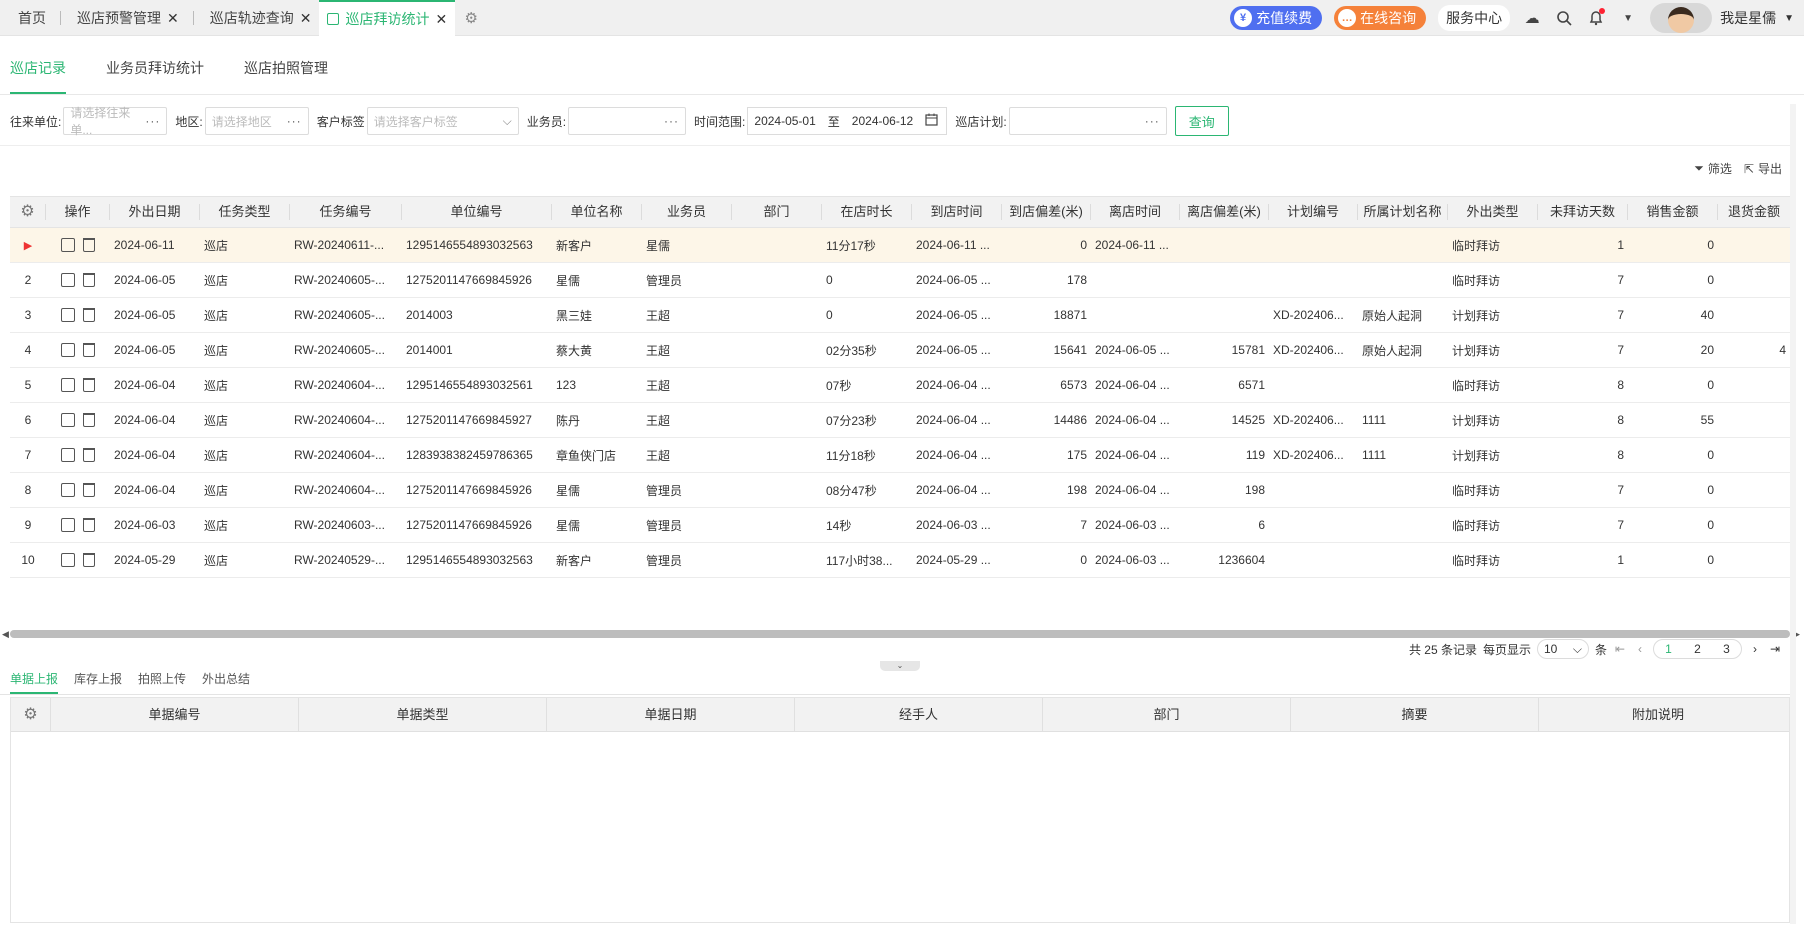 Image resolution: width=1804 pixels, height=937 pixels. I want to click on tab-home: 首页, so click(39, 18).